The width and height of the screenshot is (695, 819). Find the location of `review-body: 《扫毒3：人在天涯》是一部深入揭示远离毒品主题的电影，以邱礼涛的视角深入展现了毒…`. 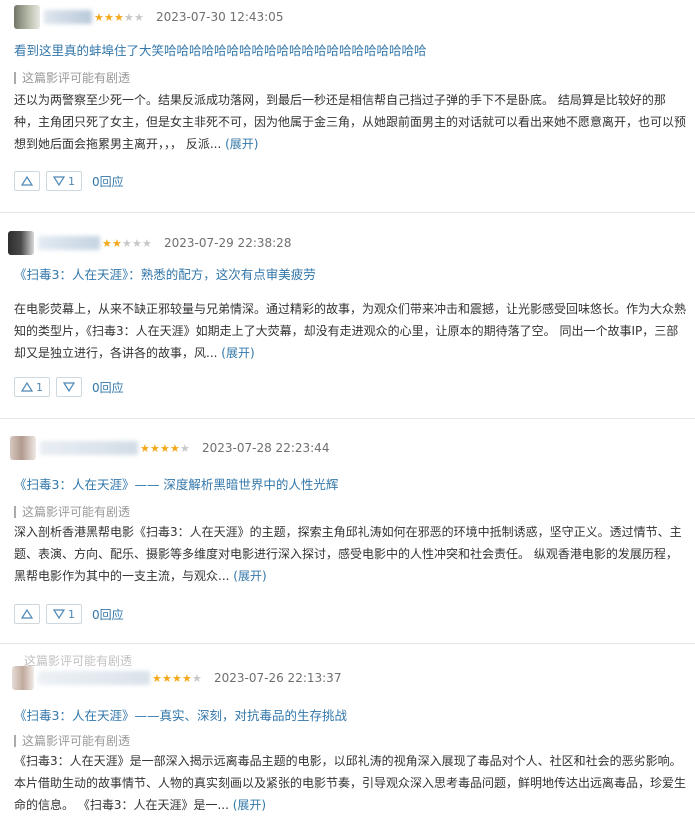

review-body: 《扫毒3：人在天涯》是一部深入揭示远离毒品主题的电影，以邱礼涛的视角深入展现了毒… is located at coordinates (350, 783).